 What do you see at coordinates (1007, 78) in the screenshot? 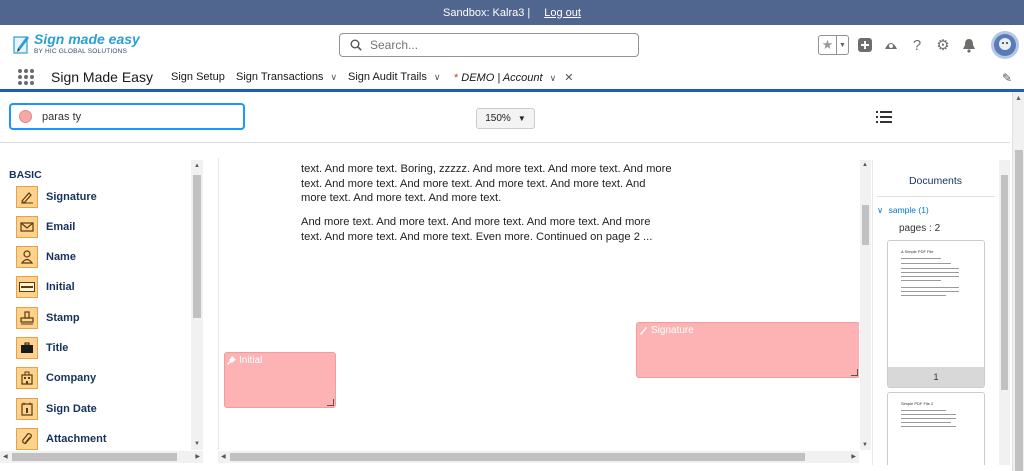
I see `edit-nav-pencil-icon: ✎` at bounding box center [1007, 78].